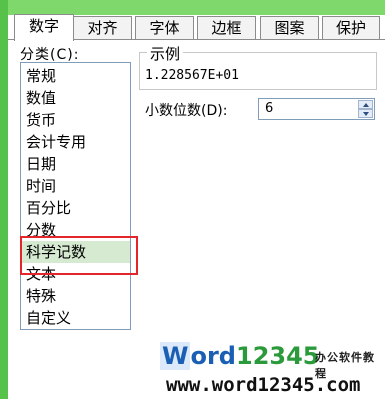 This screenshot has height=399, width=385. Describe the element at coordinates (102, 28) in the screenshot. I see `tab-alignment: 对齐` at that location.